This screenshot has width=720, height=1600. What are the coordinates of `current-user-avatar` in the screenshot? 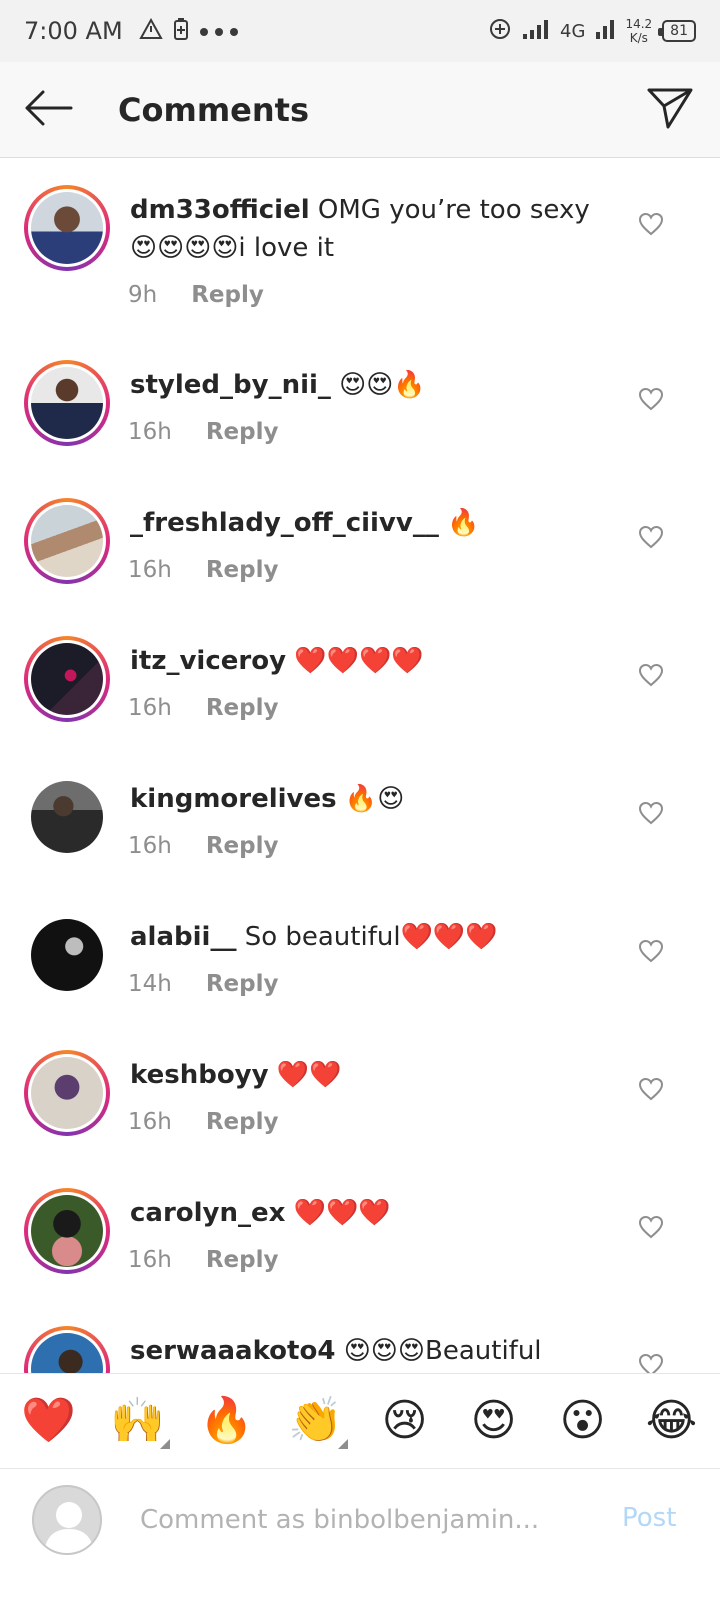 It's located at (67, 1520).